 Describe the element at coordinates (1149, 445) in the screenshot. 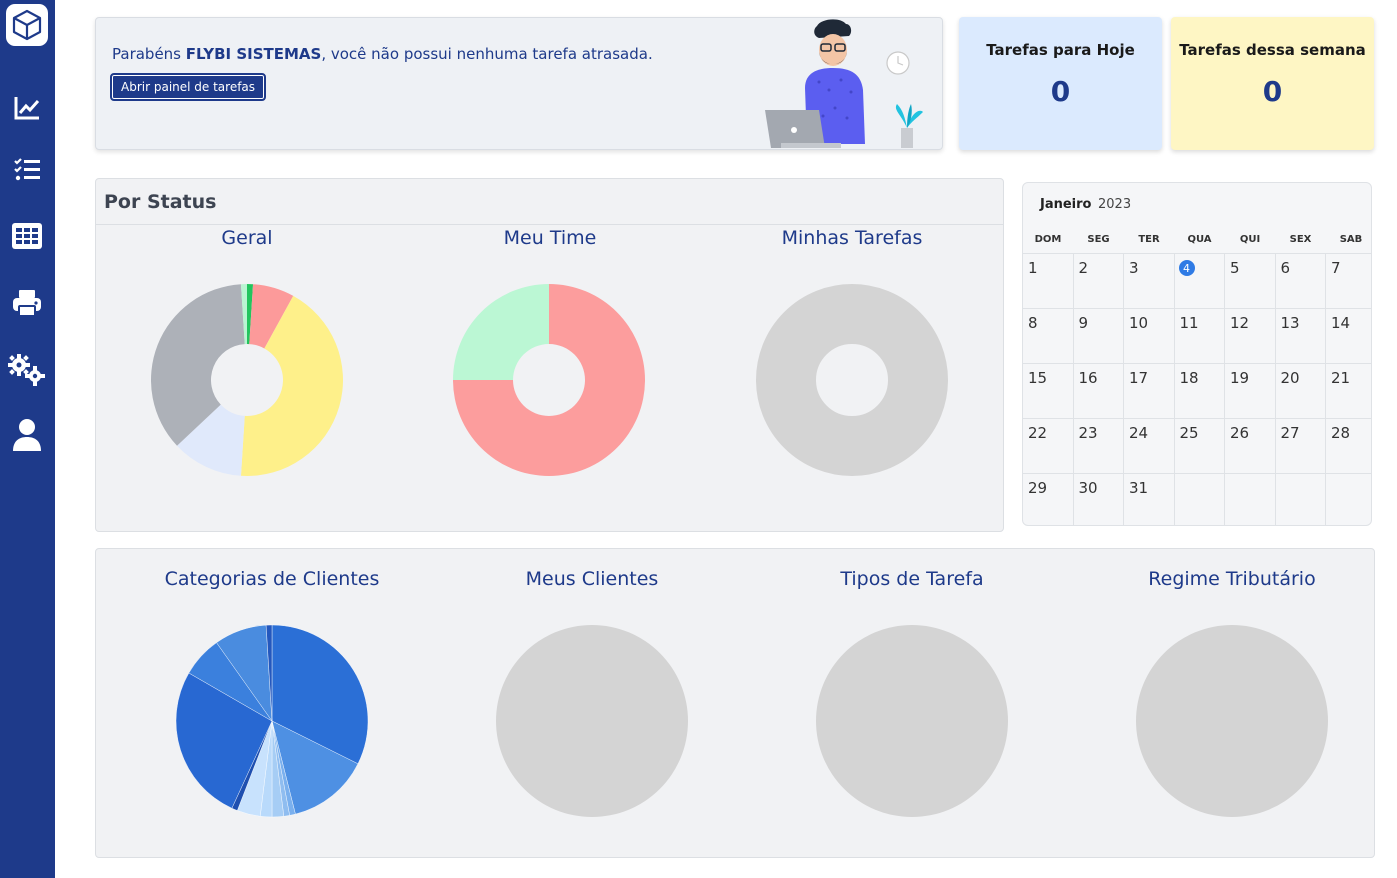

I see `calendar-cell: 24` at that location.